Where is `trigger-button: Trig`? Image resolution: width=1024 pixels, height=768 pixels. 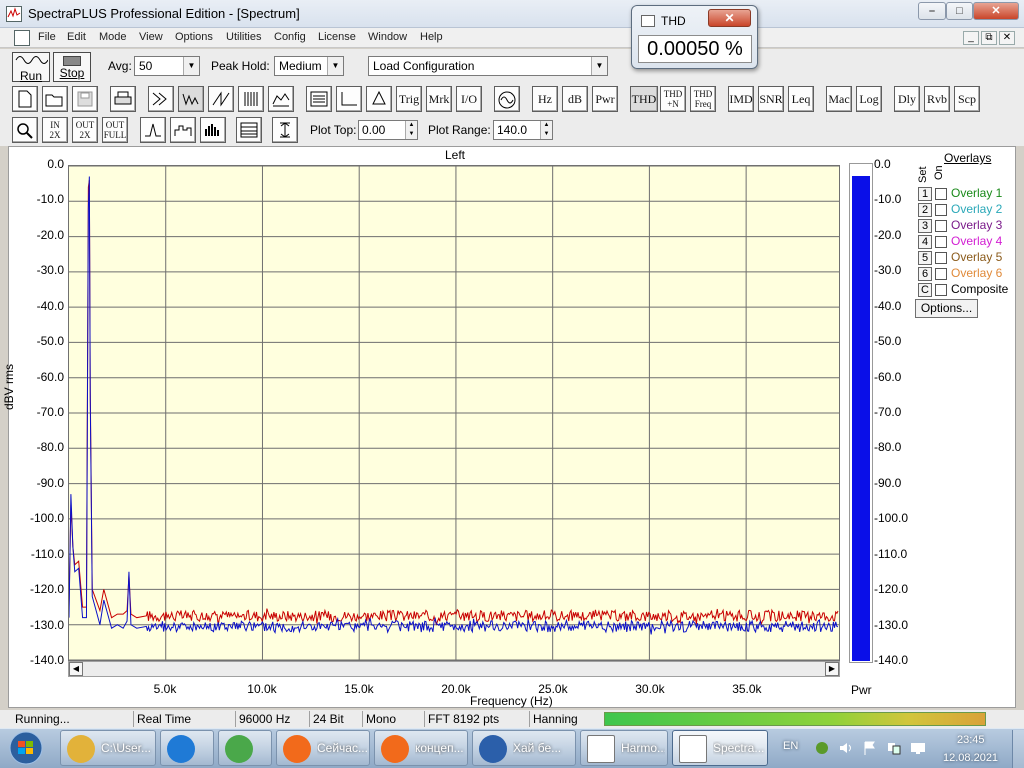 trigger-button: Trig is located at coordinates (409, 99).